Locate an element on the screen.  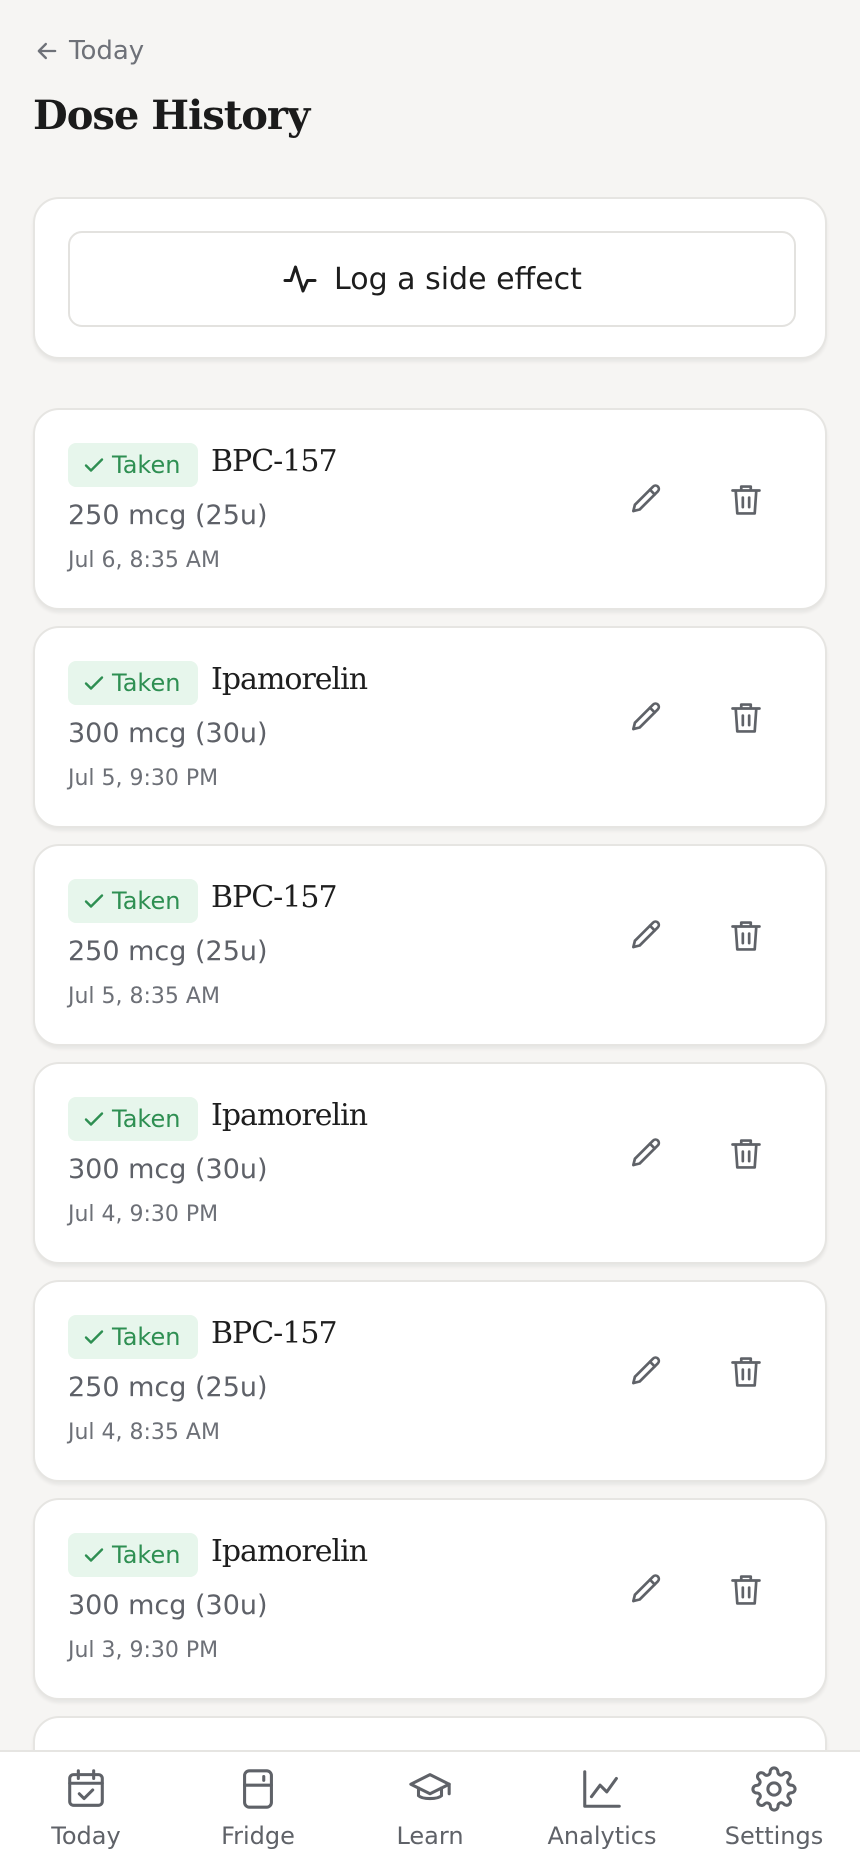
activity-icon is located at coordinates (300, 279).